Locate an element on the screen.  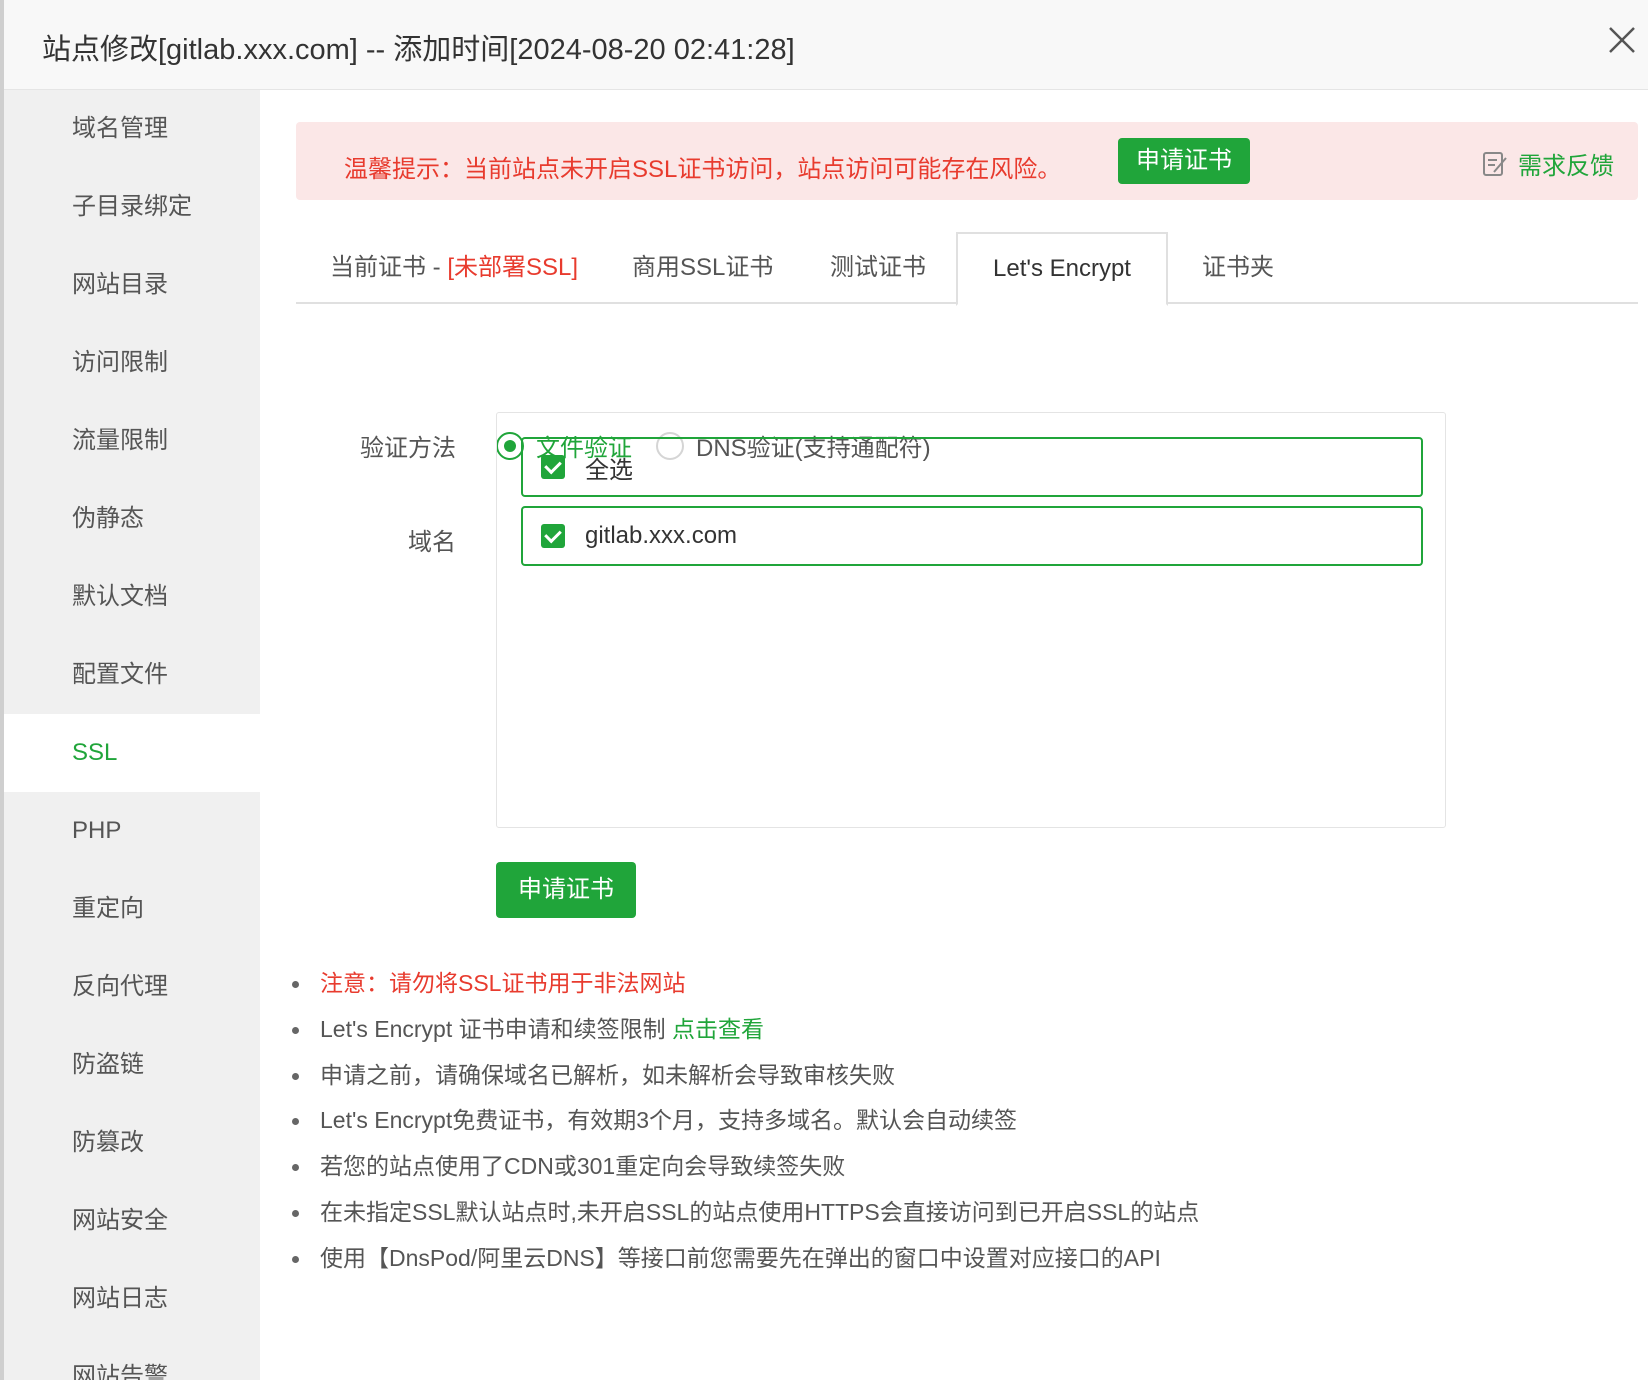
sidebar-item-config-file: 配置文件 is located at coordinates (132, 675).